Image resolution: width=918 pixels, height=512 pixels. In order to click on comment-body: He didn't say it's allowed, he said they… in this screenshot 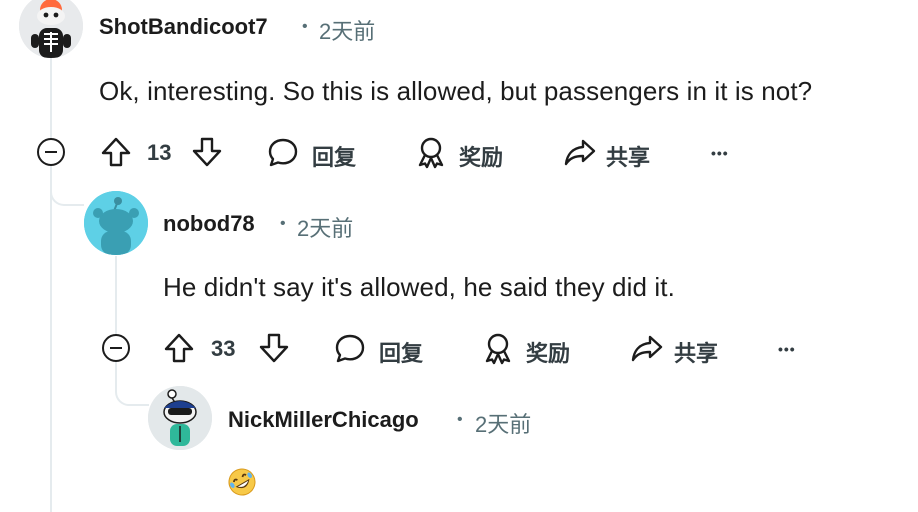, I will do `click(419, 287)`.